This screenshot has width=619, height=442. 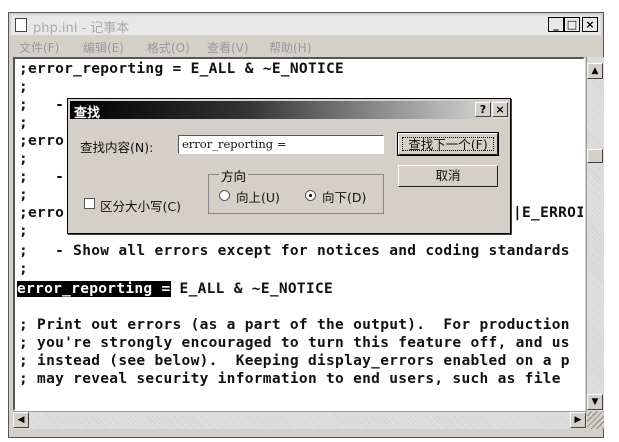 What do you see at coordinates (483, 109) in the screenshot?
I see `help-button: ?` at bounding box center [483, 109].